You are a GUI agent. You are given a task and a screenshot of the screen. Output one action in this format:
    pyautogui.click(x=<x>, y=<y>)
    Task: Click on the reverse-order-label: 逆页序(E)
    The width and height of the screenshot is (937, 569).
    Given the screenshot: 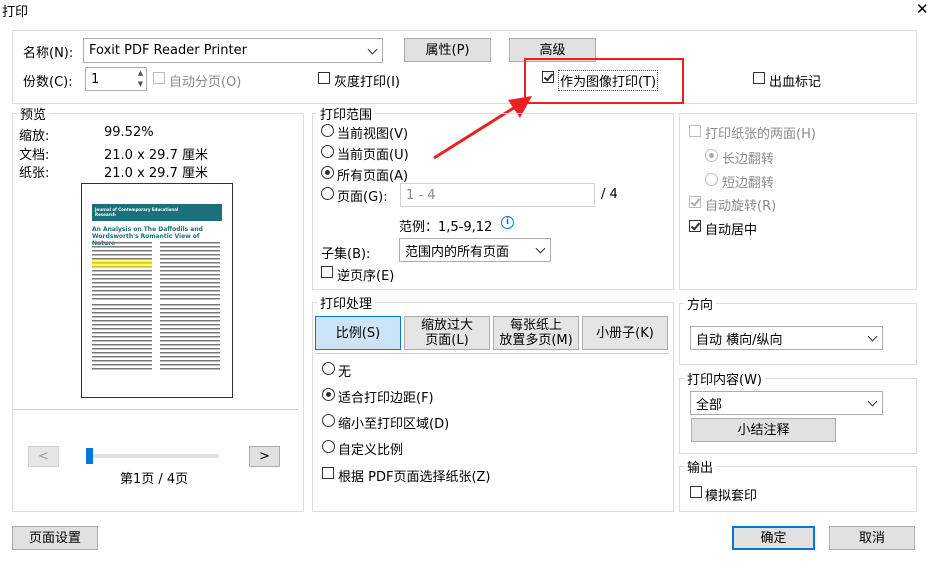 What is the action you would take?
    pyautogui.click(x=366, y=276)
    